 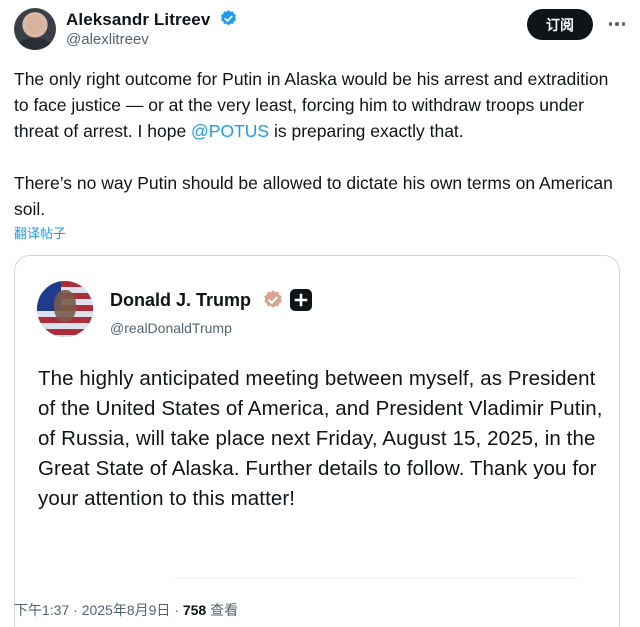 I want to click on tweet-timestamp: 下午1:37 · 2025年8月9日 ·, so click(x=98, y=610).